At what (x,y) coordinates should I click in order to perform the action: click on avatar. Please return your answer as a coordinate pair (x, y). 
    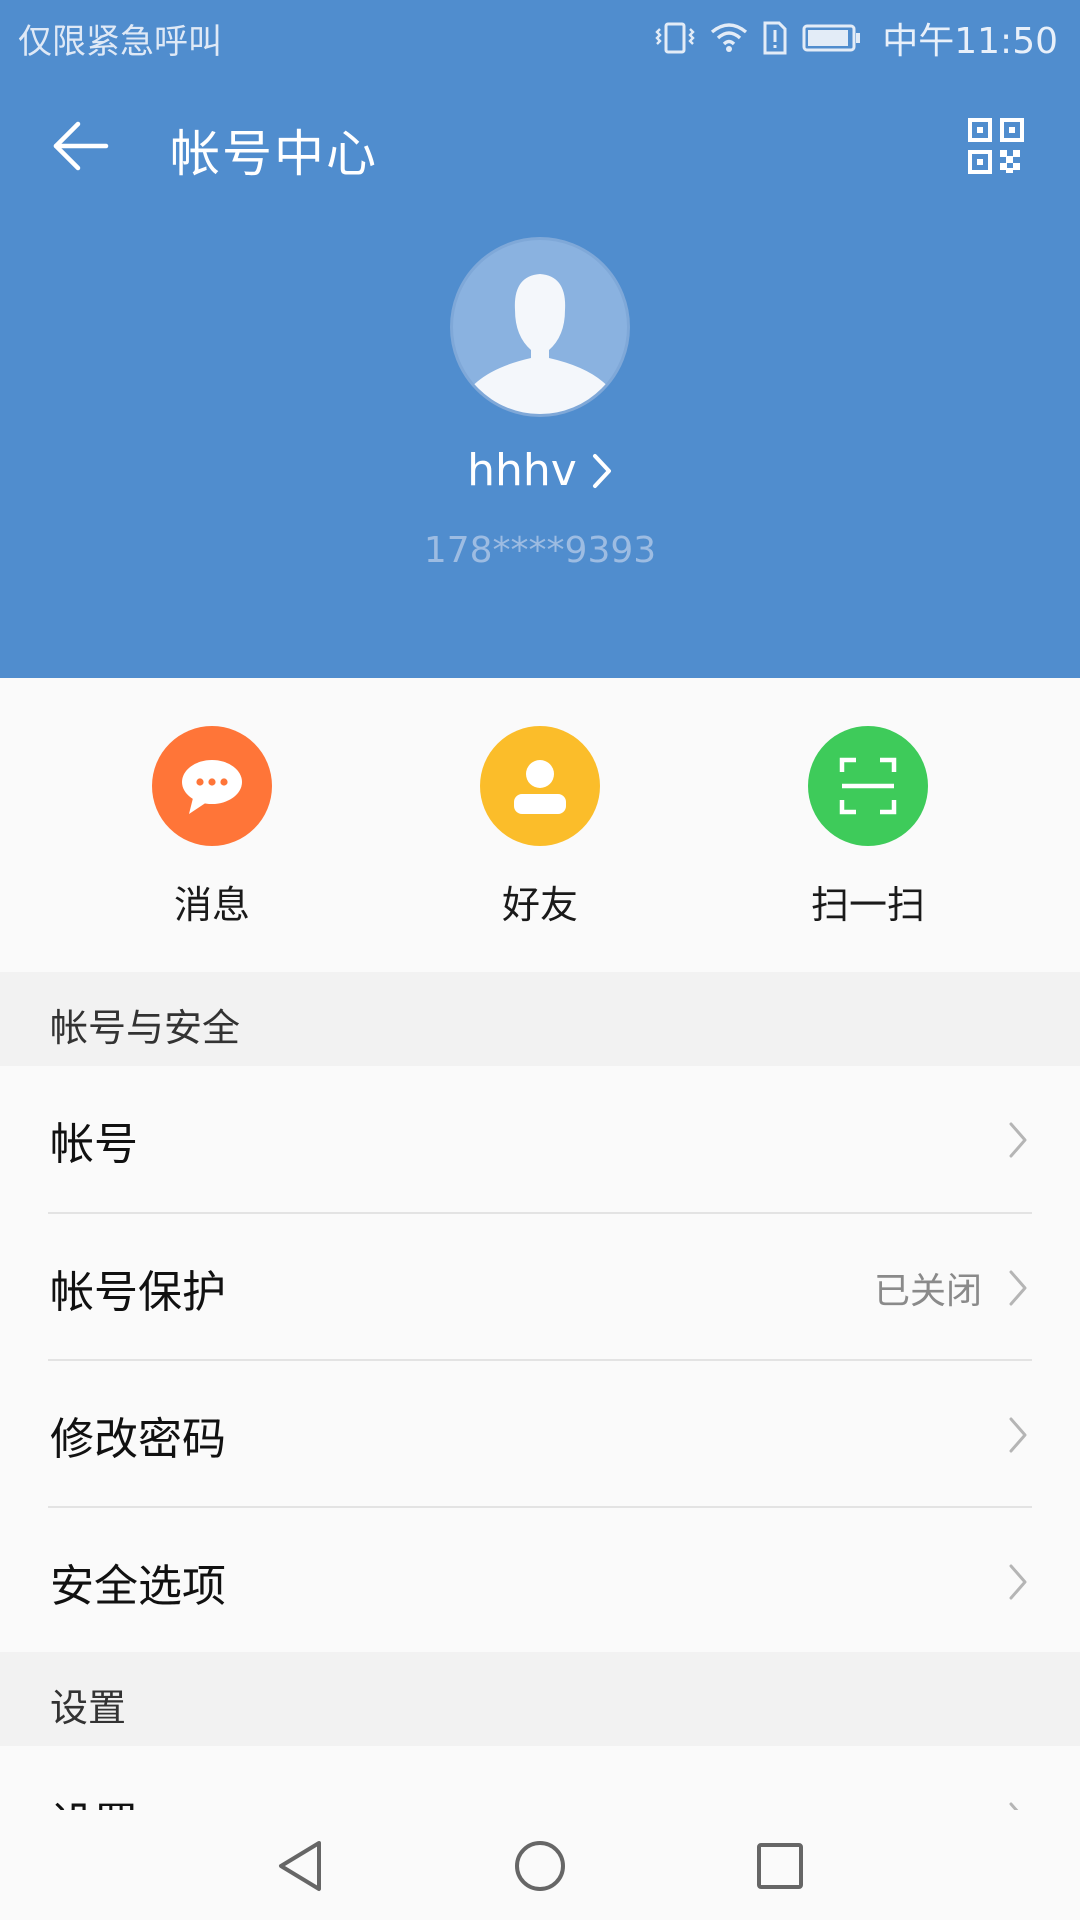
    Looking at the image, I should click on (540, 327).